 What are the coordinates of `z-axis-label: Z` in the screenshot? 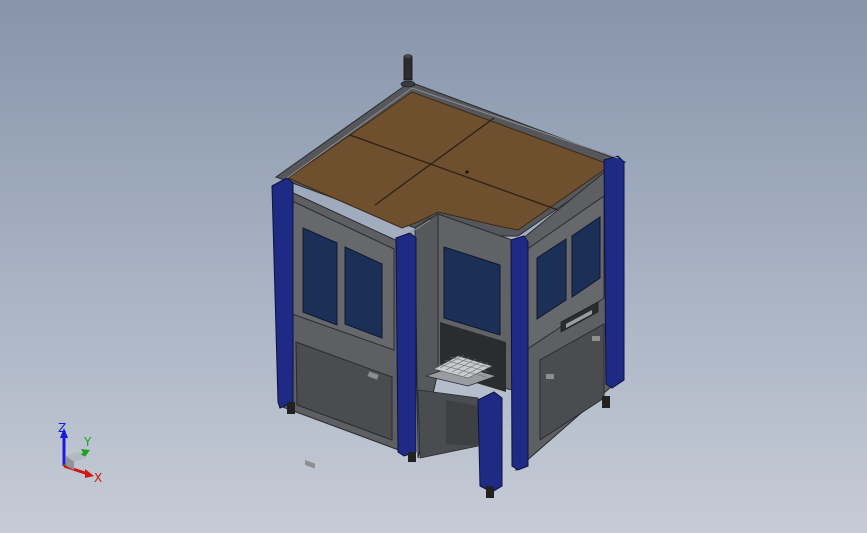 It's located at (62, 428).